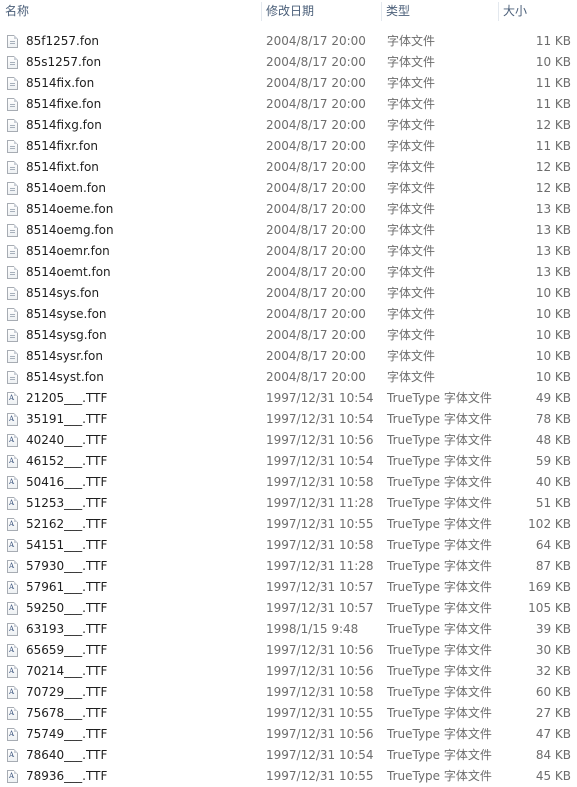 The image size is (577, 787). What do you see at coordinates (320, 713) in the screenshot?
I see `file-date-modified: 1997/12/31 10:55` at bounding box center [320, 713].